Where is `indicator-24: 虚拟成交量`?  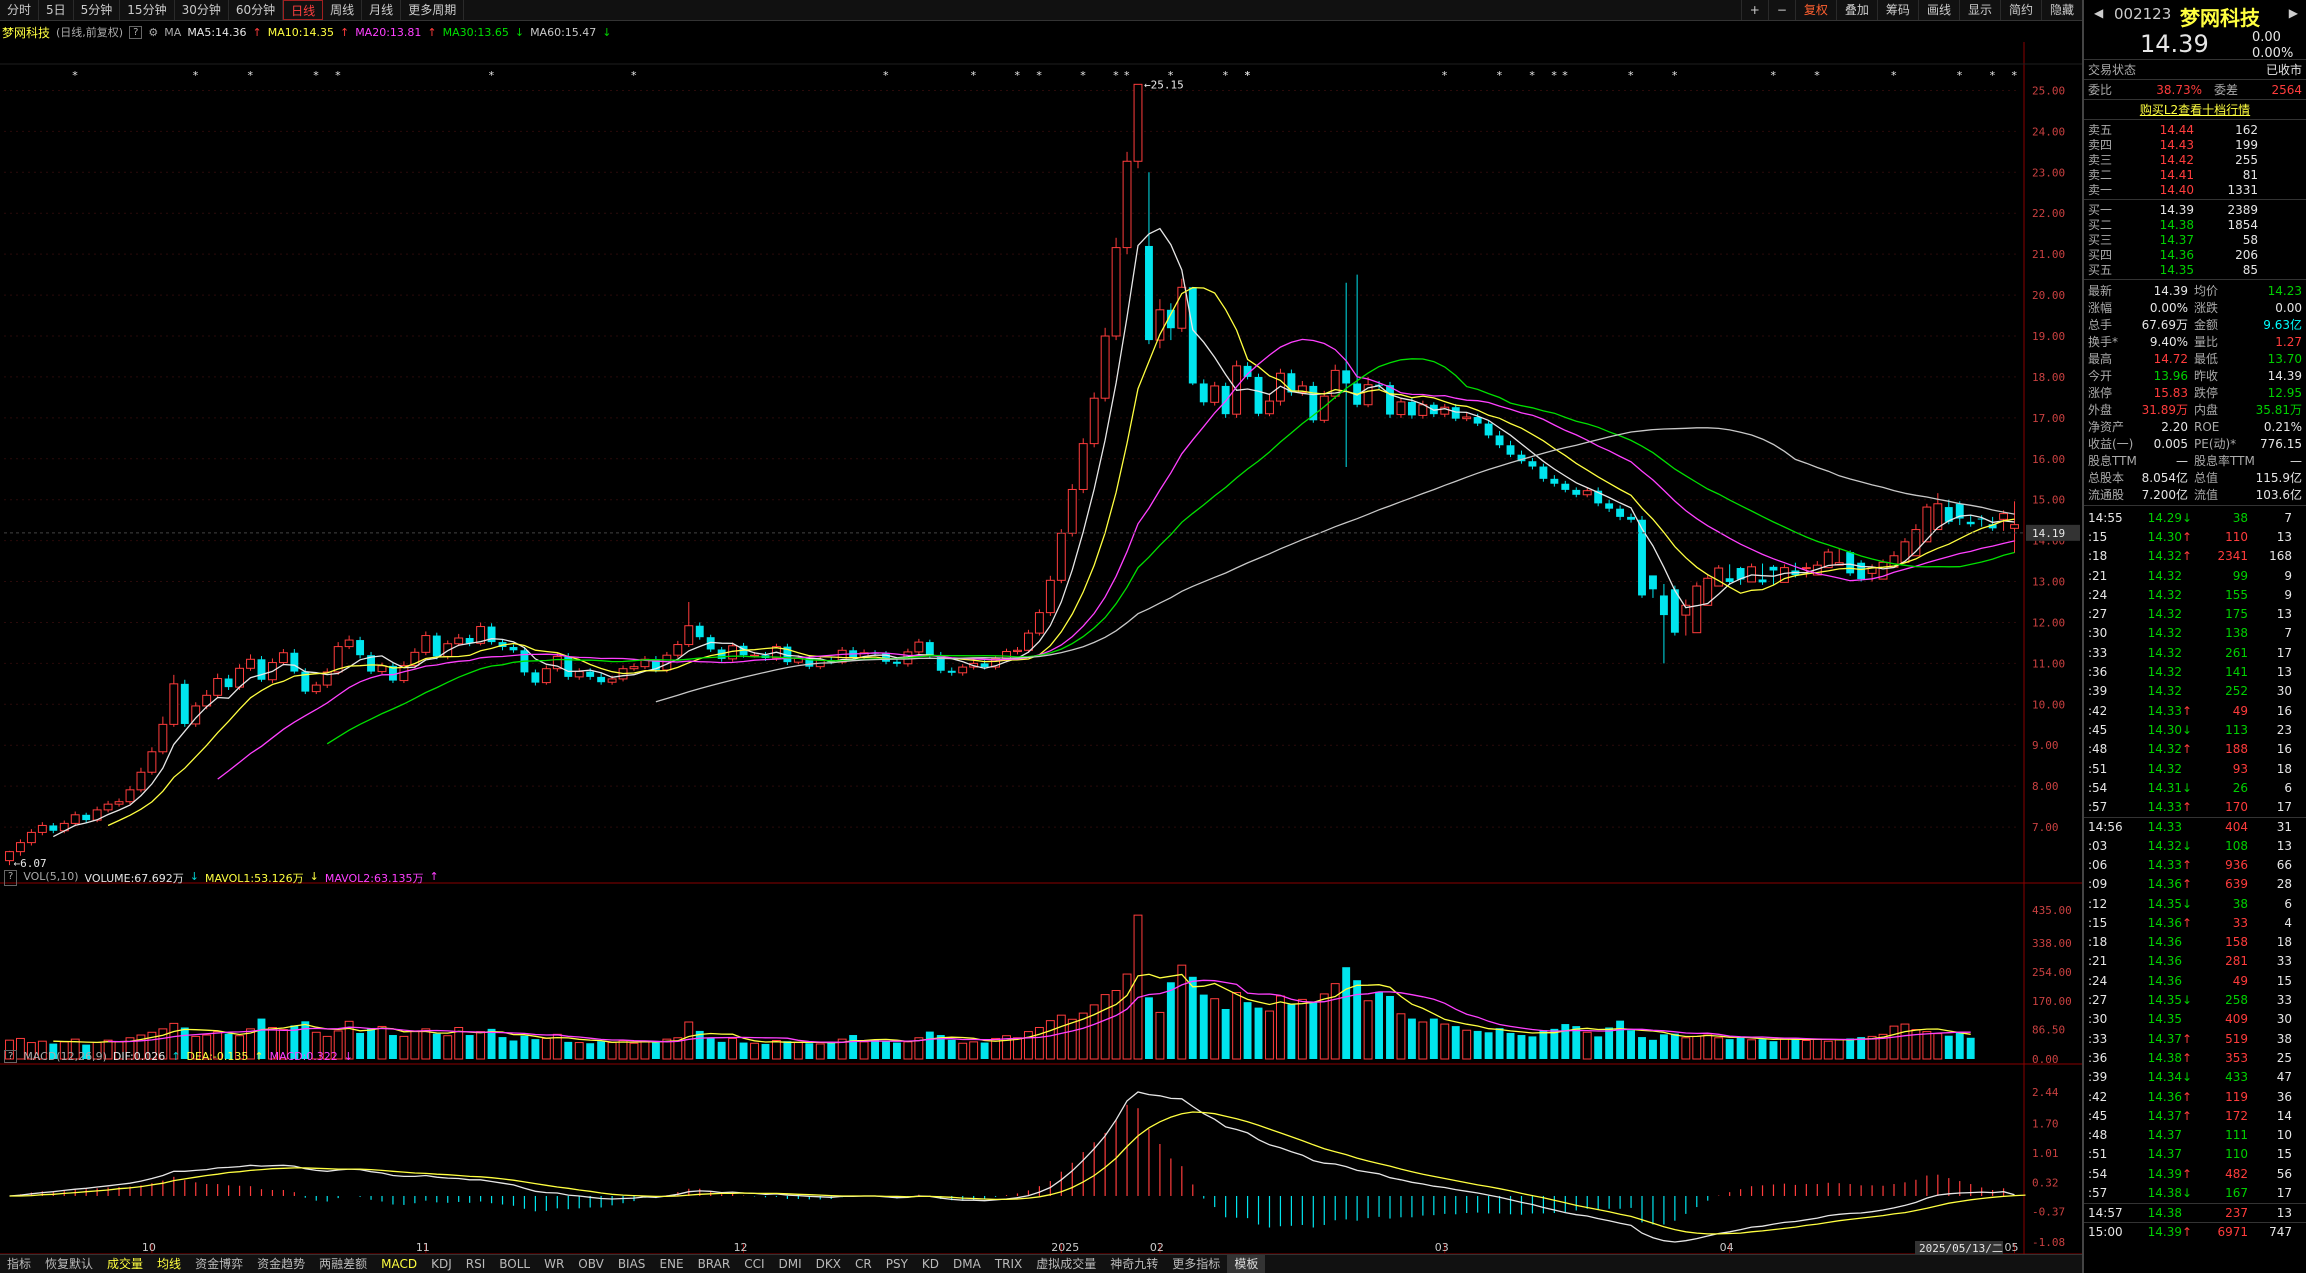 indicator-24: 虚拟成交量 is located at coordinates (1066, 1264).